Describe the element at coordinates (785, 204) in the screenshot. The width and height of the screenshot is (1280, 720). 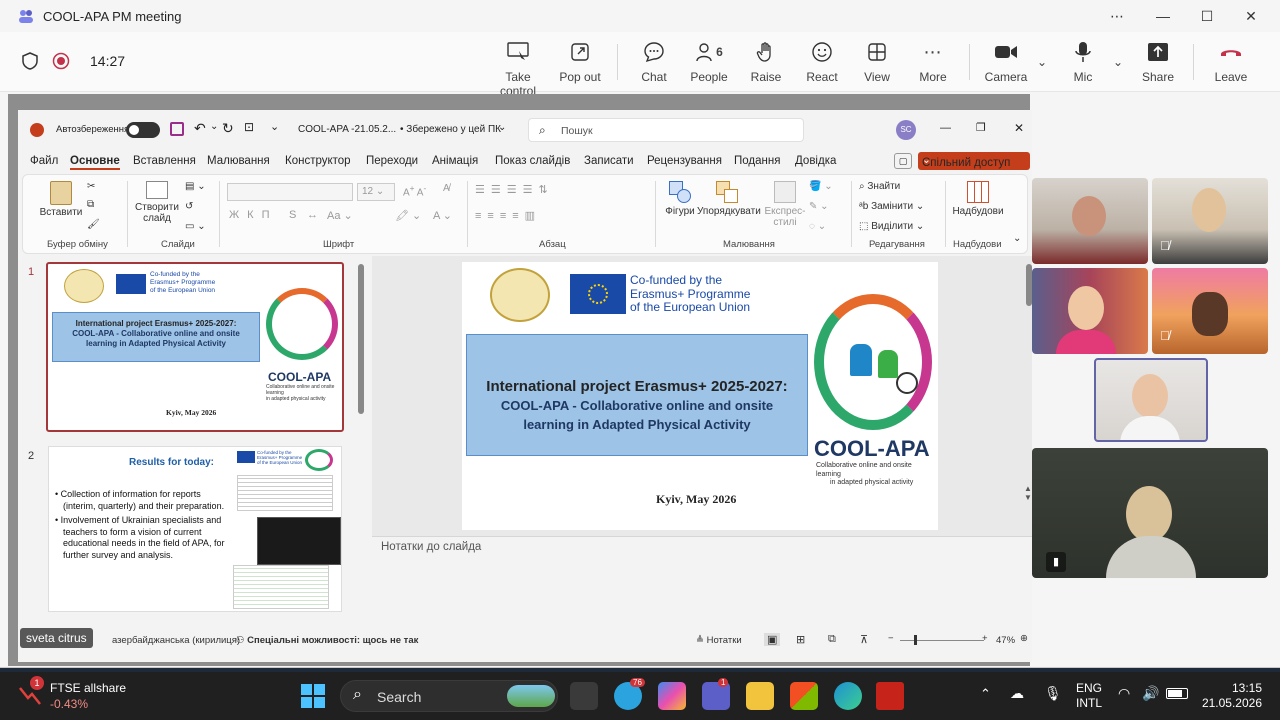
I see `quick-styles-button: Експрес-стилі` at that location.